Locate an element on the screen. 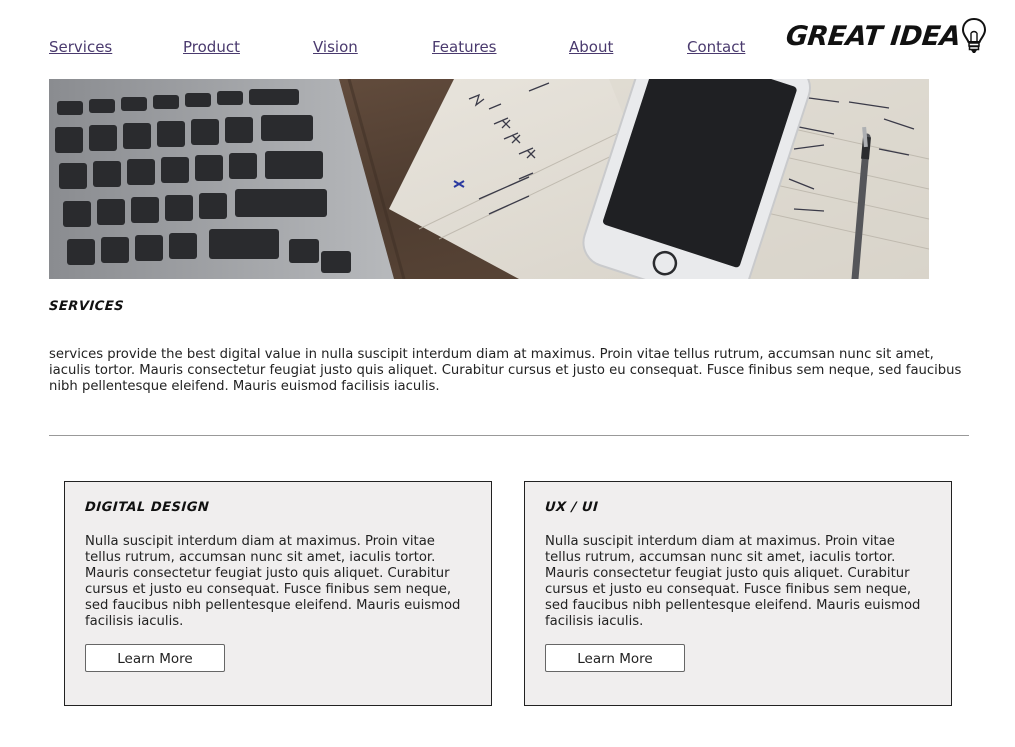 This screenshot has width=1015, height=747. card-title: UX / UI is located at coordinates (571, 507).